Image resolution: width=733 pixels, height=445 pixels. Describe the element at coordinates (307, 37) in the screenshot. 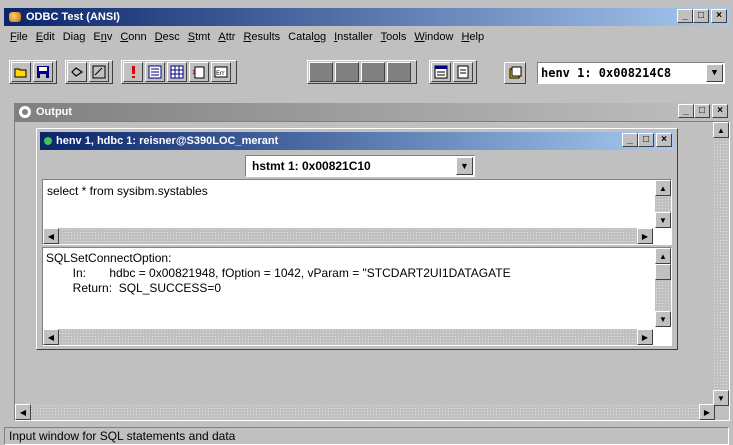

I see `menu-item-catalog: Catalog` at that location.